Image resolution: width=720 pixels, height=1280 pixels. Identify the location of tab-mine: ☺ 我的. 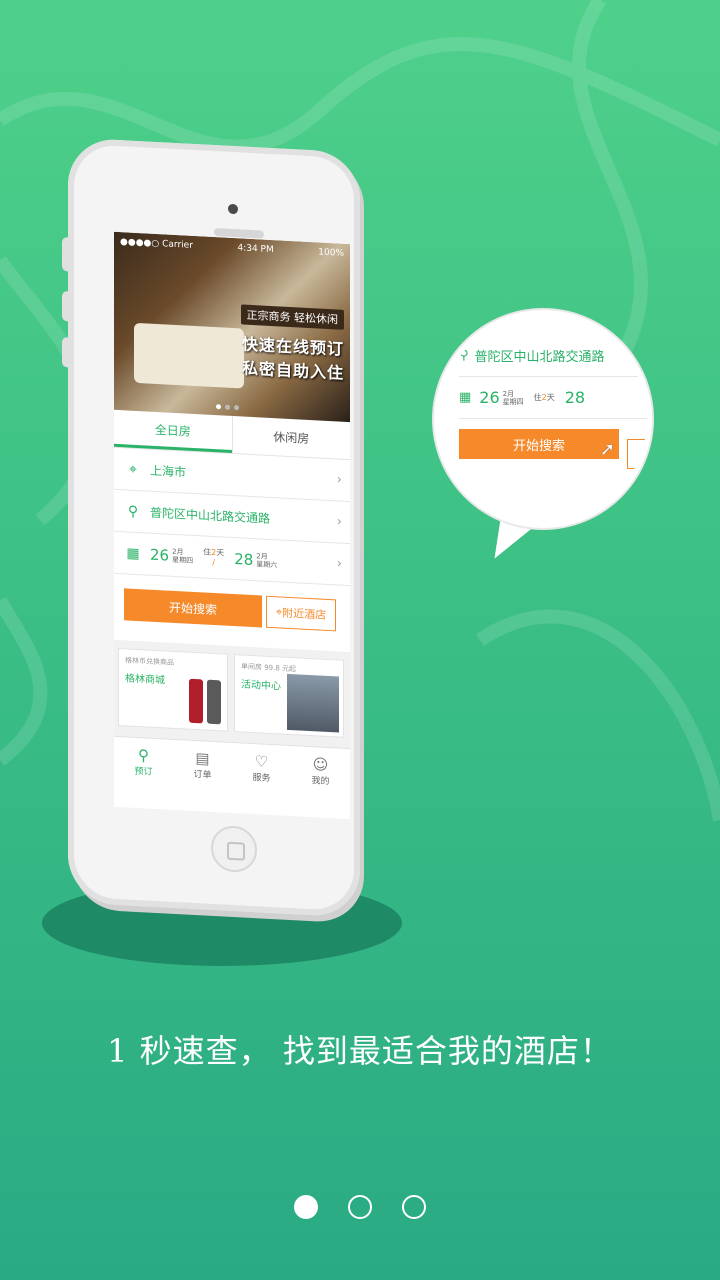
(320, 771).